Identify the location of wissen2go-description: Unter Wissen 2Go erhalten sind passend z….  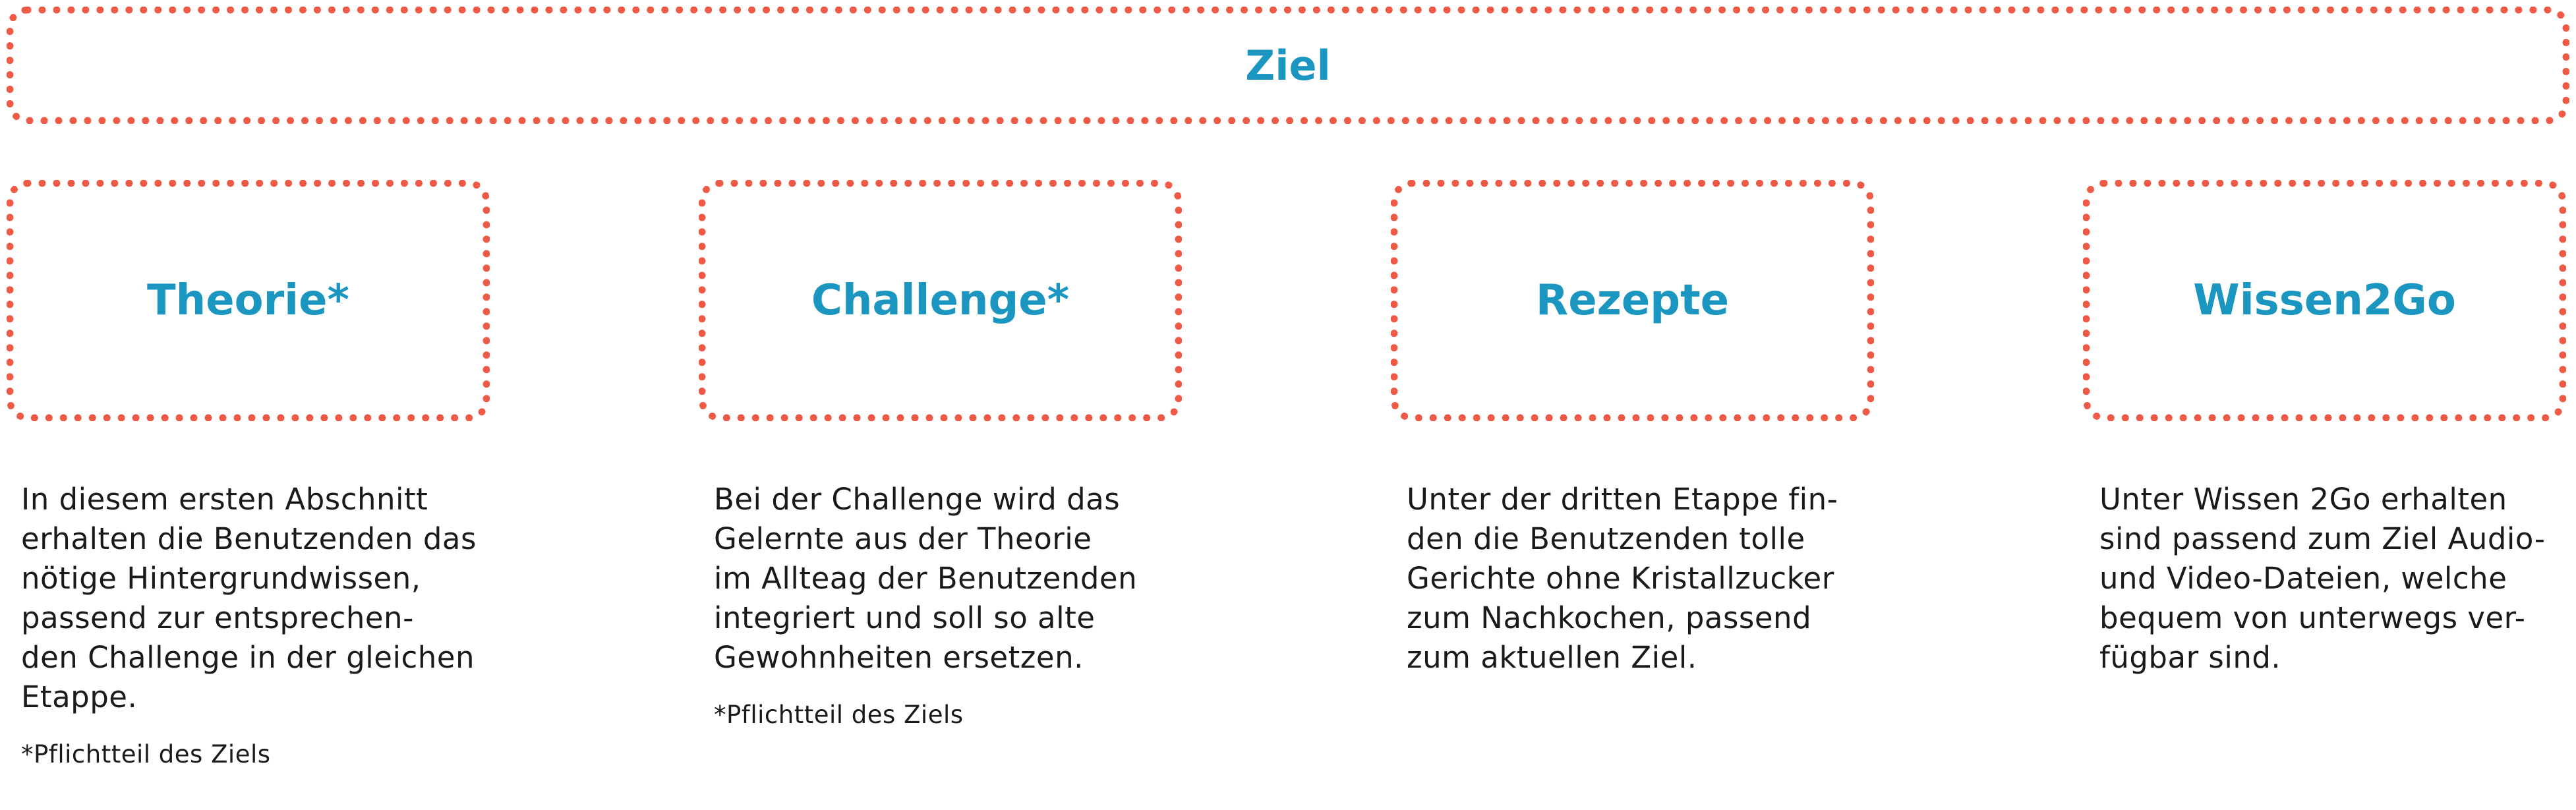
(2337, 579).